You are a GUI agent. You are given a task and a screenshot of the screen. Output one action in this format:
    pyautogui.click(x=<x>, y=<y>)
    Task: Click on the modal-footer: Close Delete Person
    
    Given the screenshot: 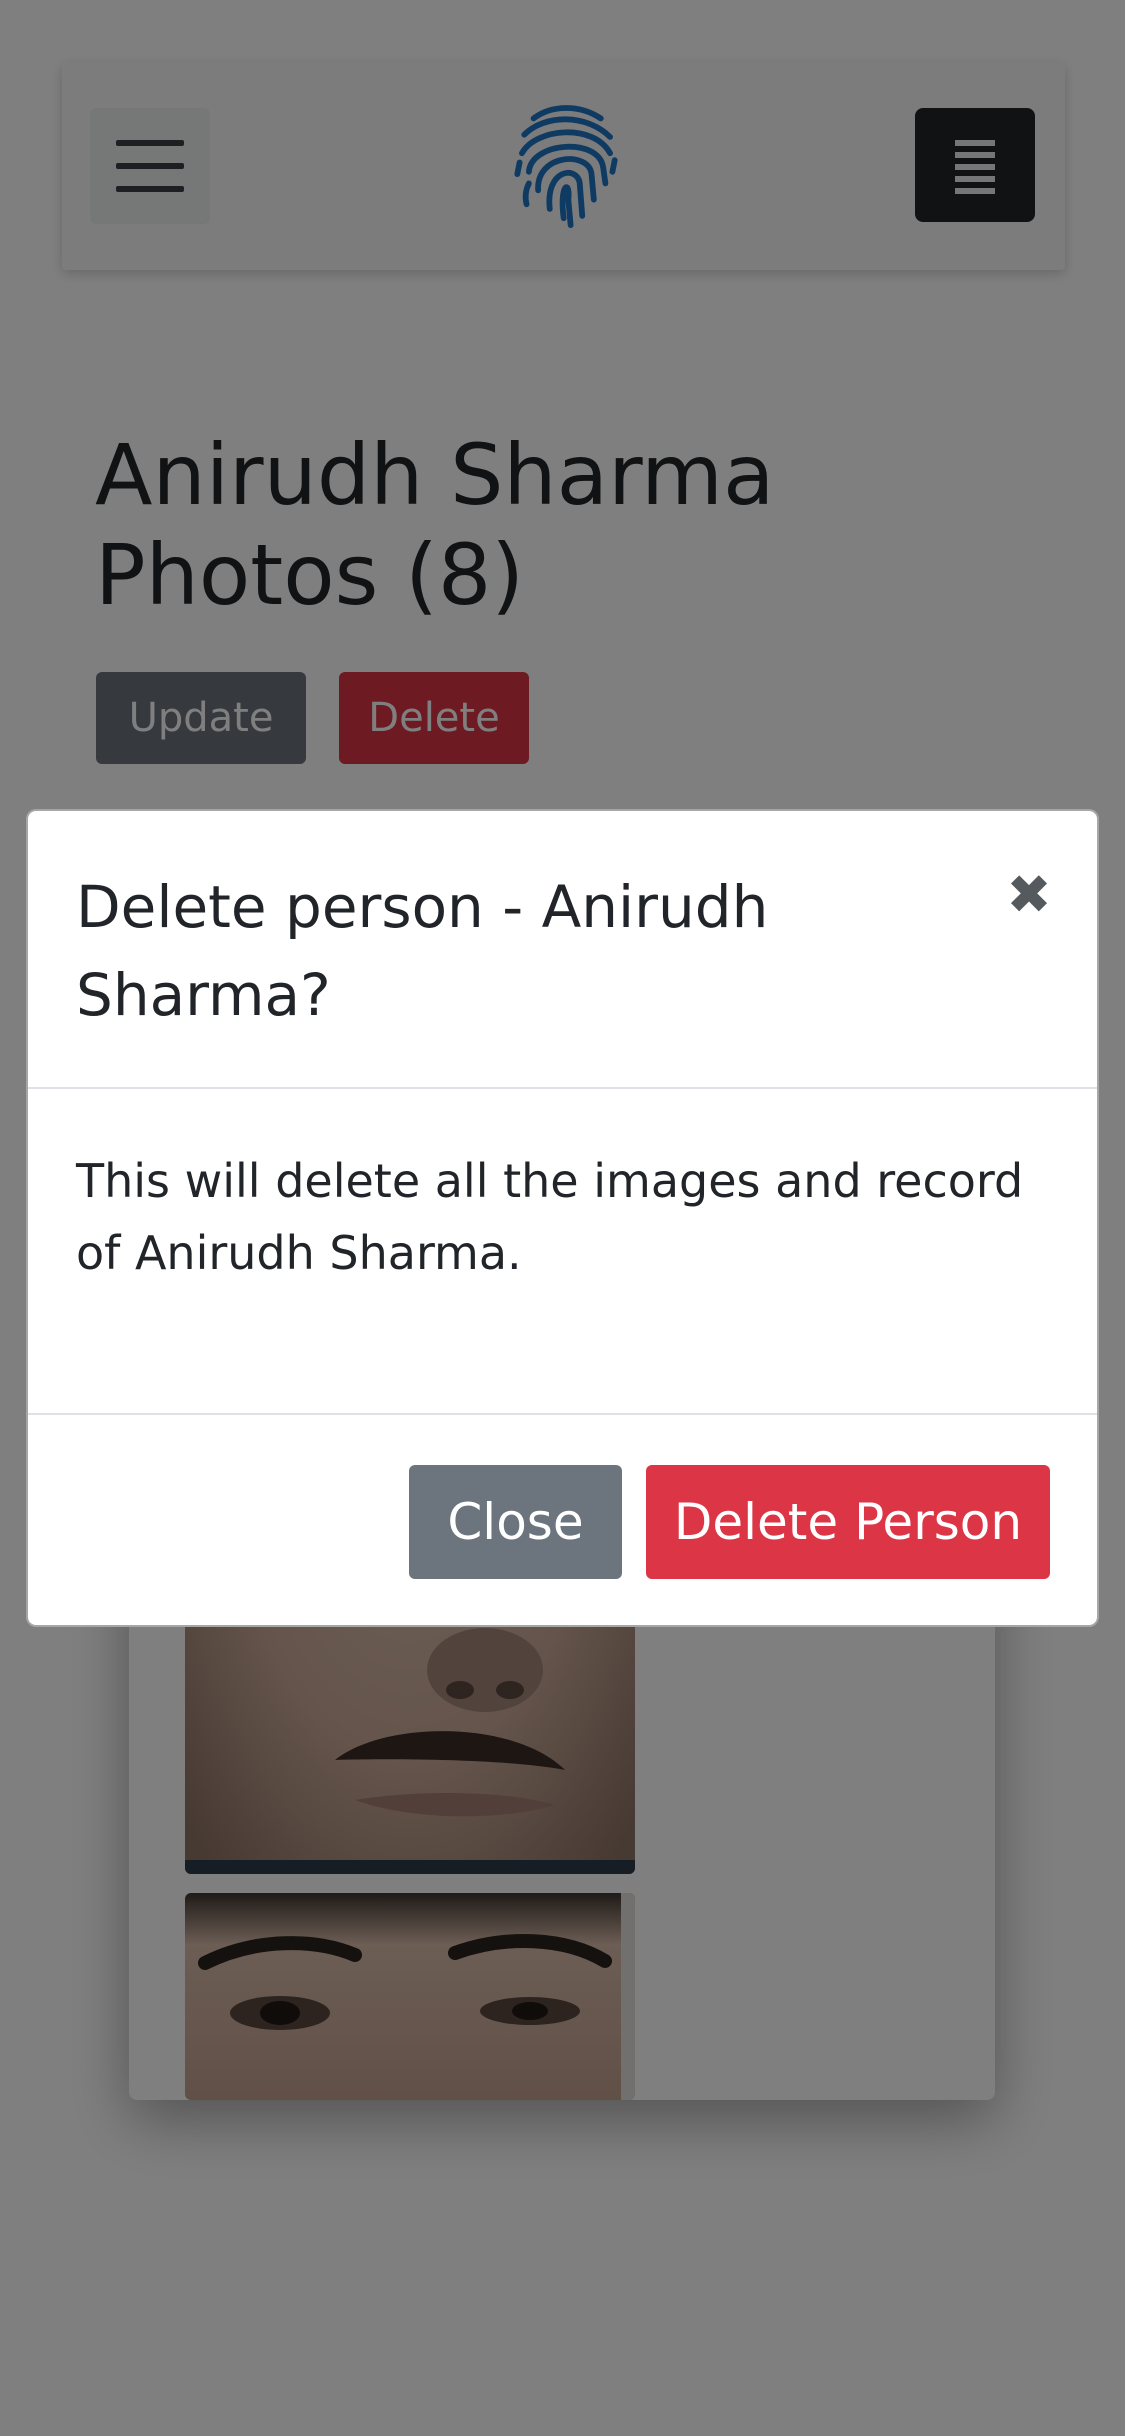 What is the action you would take?
    pyautogui.click(x=562, y=1520)
    